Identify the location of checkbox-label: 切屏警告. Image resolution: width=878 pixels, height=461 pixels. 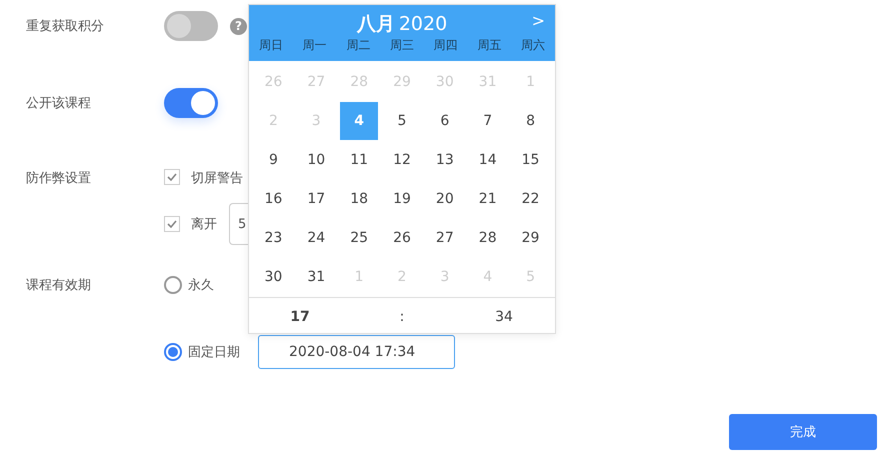
(217, 178).